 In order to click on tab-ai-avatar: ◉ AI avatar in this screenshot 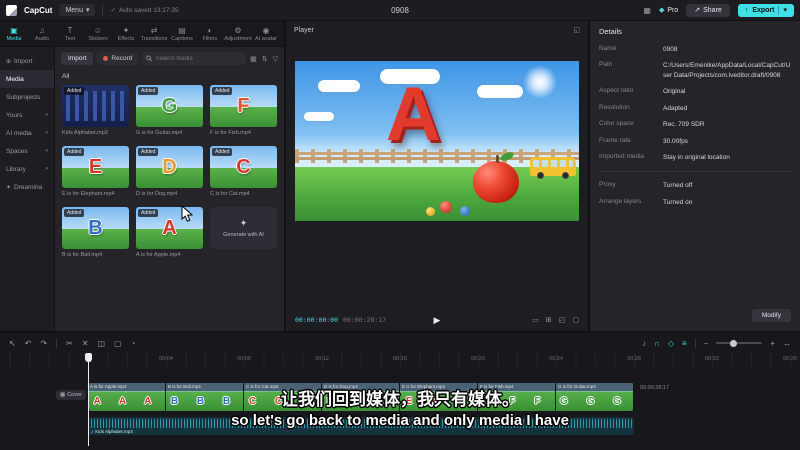, I will do `click(266, 34)`.